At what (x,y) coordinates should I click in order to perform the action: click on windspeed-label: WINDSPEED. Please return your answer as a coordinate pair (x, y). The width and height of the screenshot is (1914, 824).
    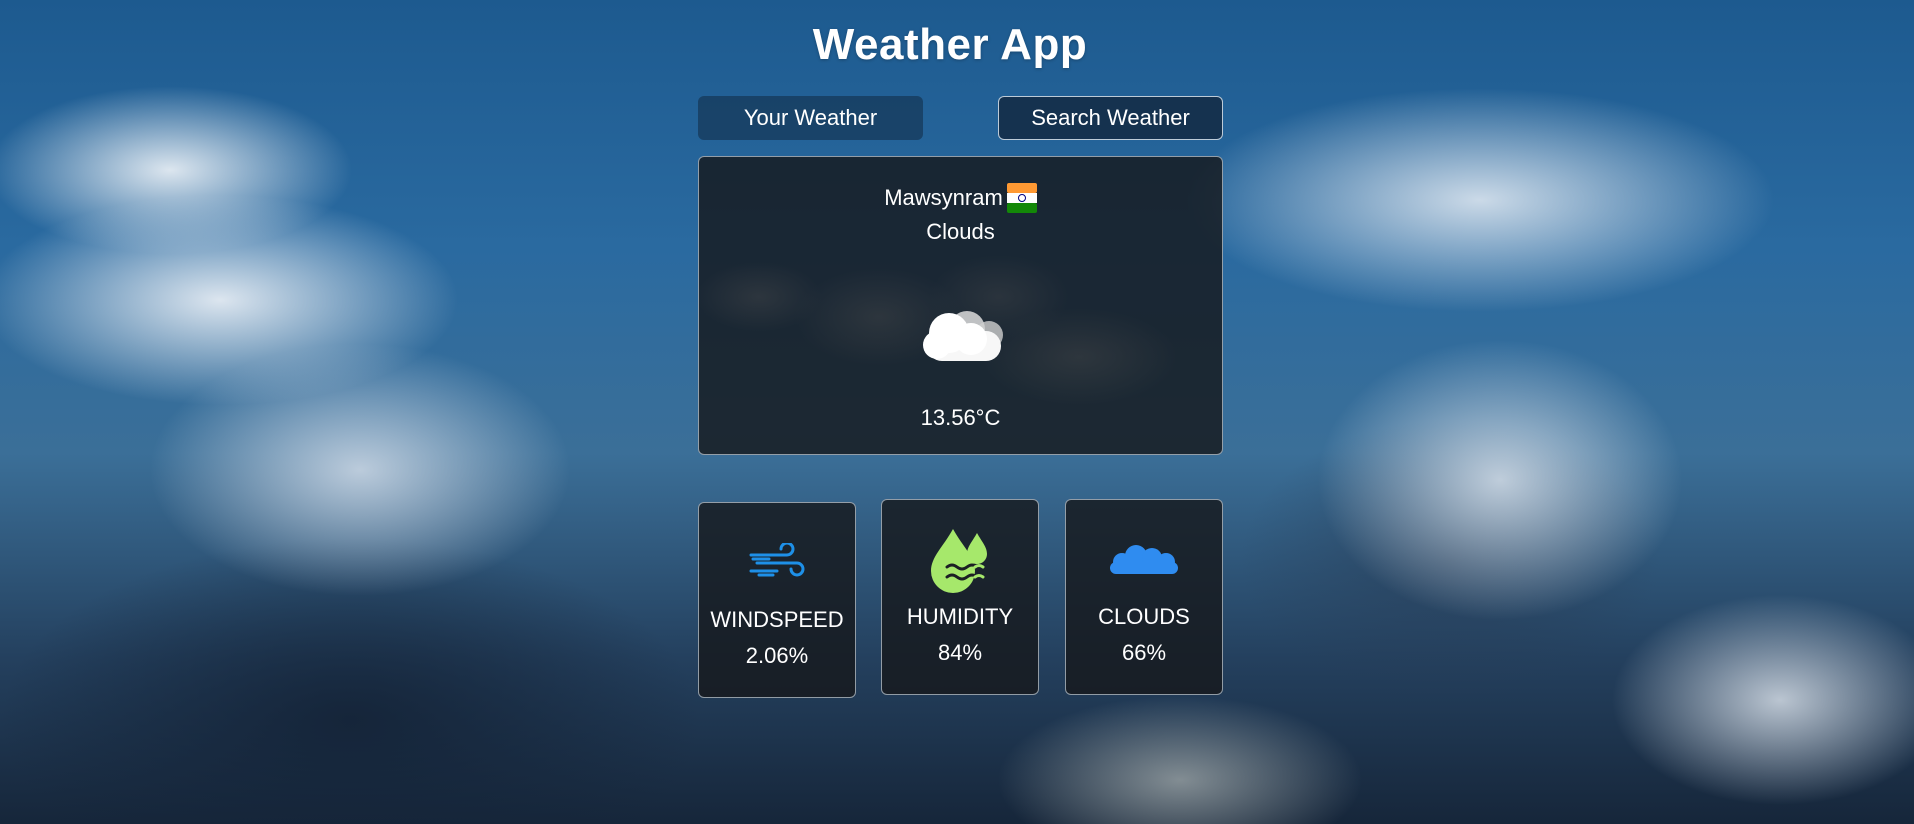
    Looking at the image, I should click on (777, 619).